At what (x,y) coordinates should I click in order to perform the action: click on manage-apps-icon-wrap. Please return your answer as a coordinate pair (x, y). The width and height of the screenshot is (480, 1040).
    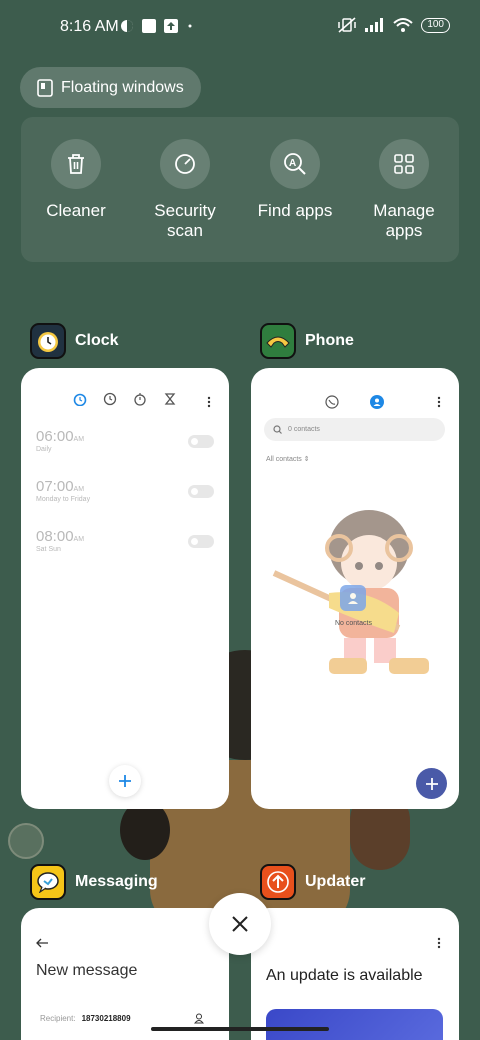
    Looking at the image, I should click on (404, 164).